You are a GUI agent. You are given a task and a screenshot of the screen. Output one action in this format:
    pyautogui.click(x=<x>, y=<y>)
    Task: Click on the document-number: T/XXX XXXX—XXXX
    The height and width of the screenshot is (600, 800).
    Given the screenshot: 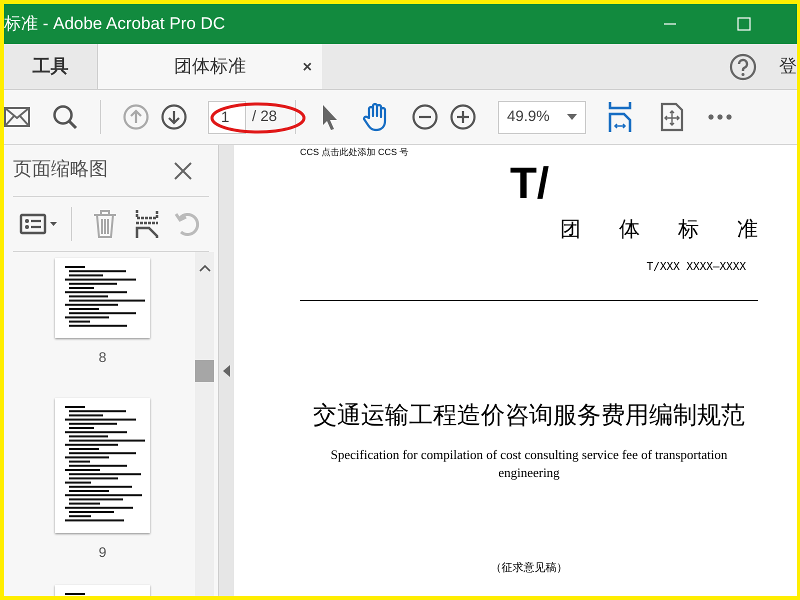 What is the action you would take?
    pyautogui.click(x=696, y=267)
    